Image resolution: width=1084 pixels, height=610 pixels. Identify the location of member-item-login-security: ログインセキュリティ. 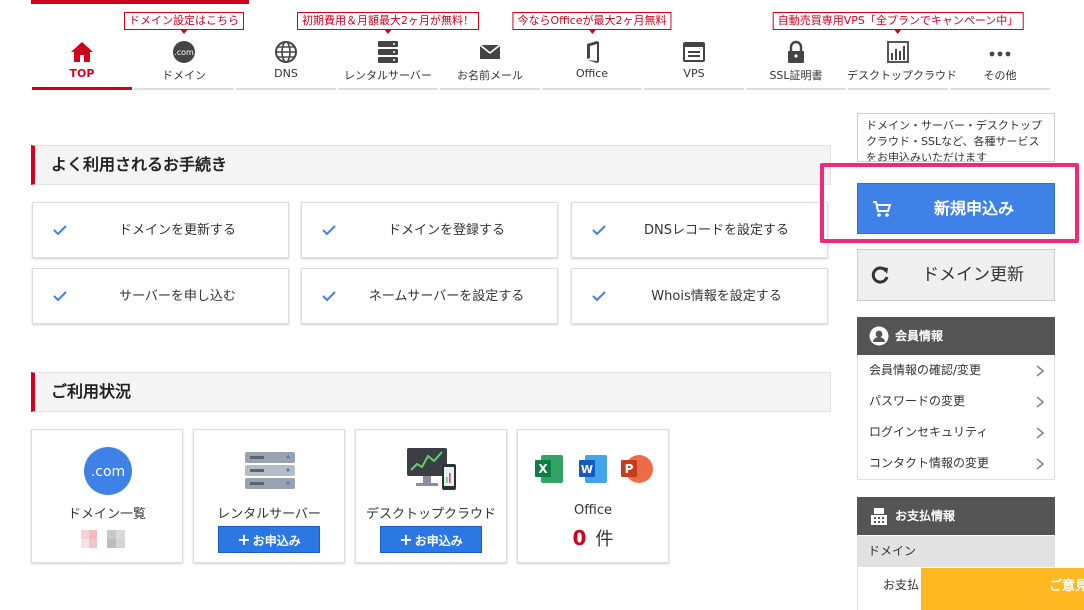
(956, 432).